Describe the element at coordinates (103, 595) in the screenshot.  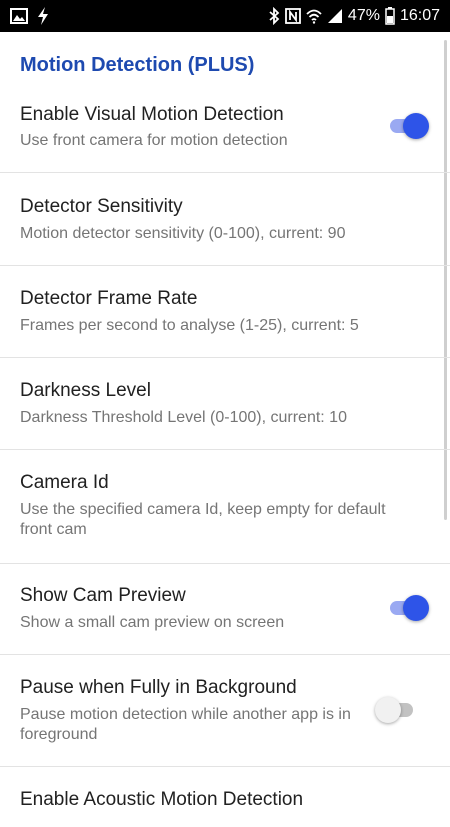
I see `pref-title: Show Cam Preview` at that location.